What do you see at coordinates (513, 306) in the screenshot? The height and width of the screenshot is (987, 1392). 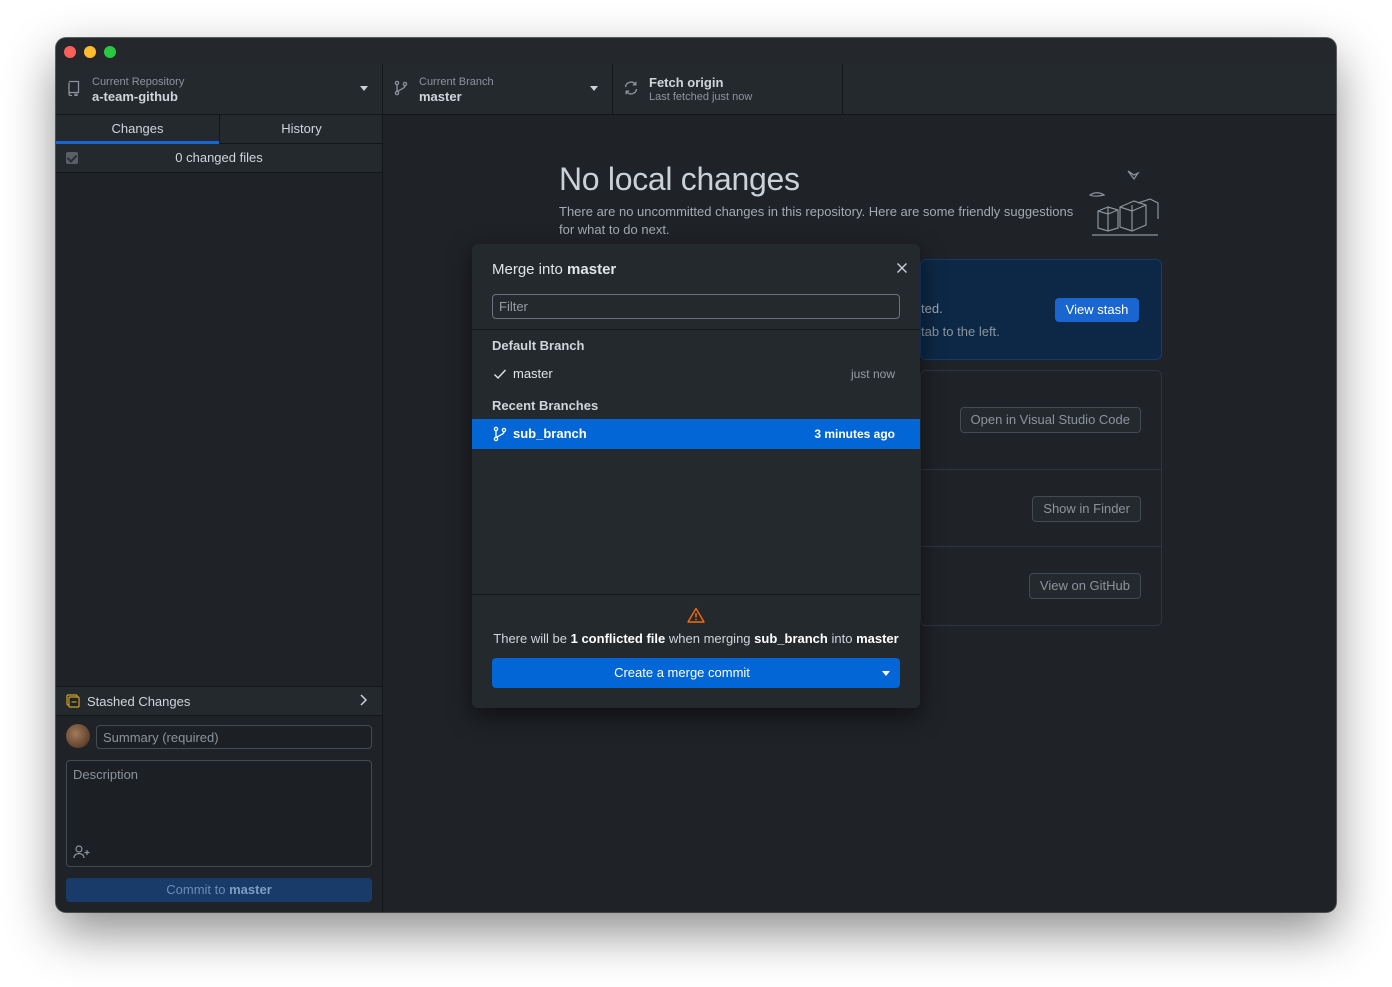 I see `filter-placeholder: Filter` at bounding box center [513, 306].